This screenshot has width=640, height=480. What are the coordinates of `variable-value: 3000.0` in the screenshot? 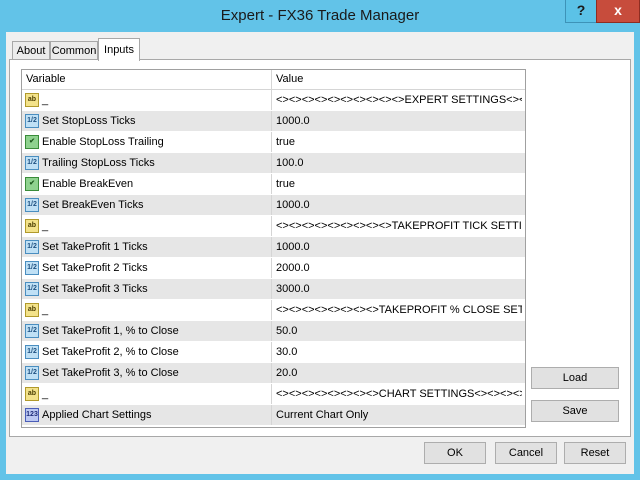 It's located at (399, 289).